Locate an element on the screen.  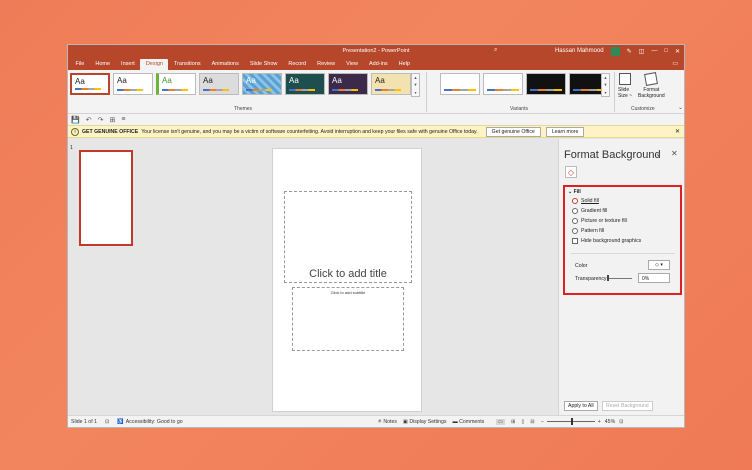
variants-scroll: ▲ ▼ ▾ is located at coordinates (605, 85).